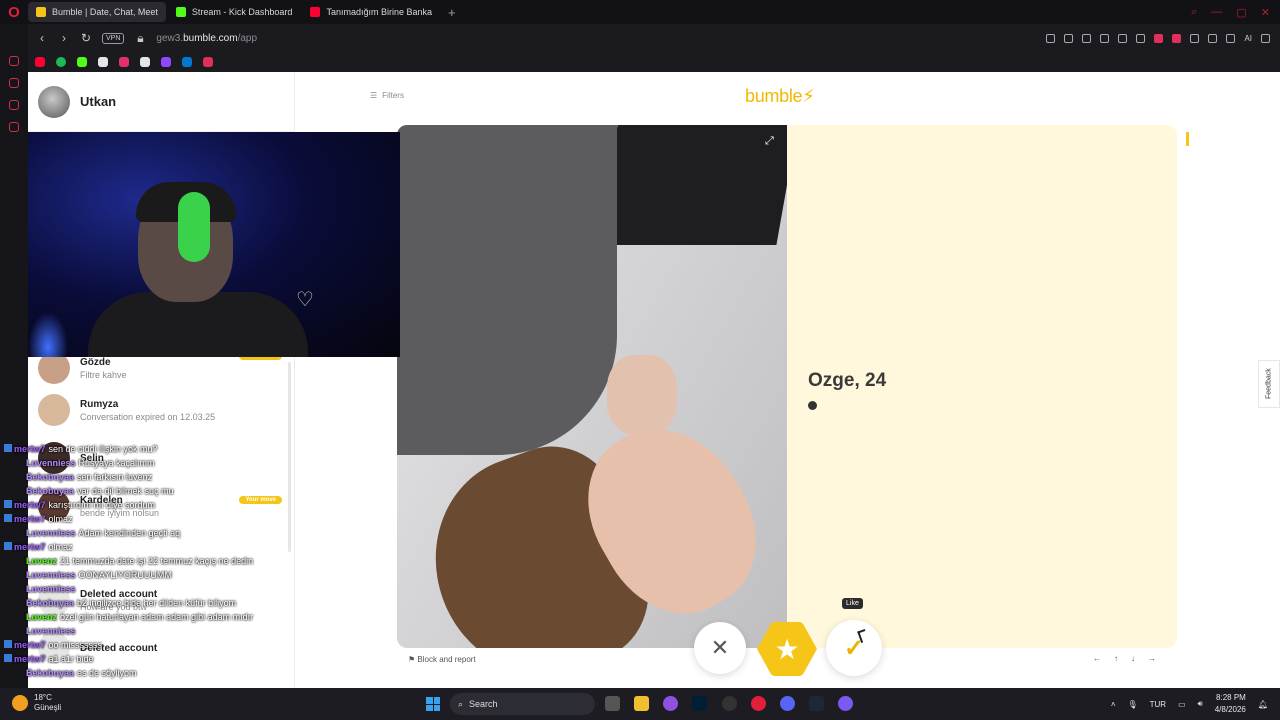 The image size is (1280, 720). What do you see at coordinates (206, 38) in the screenshot?
I see `address-bar: gew3.bumble.com/app` at bounding box center [206, 38].